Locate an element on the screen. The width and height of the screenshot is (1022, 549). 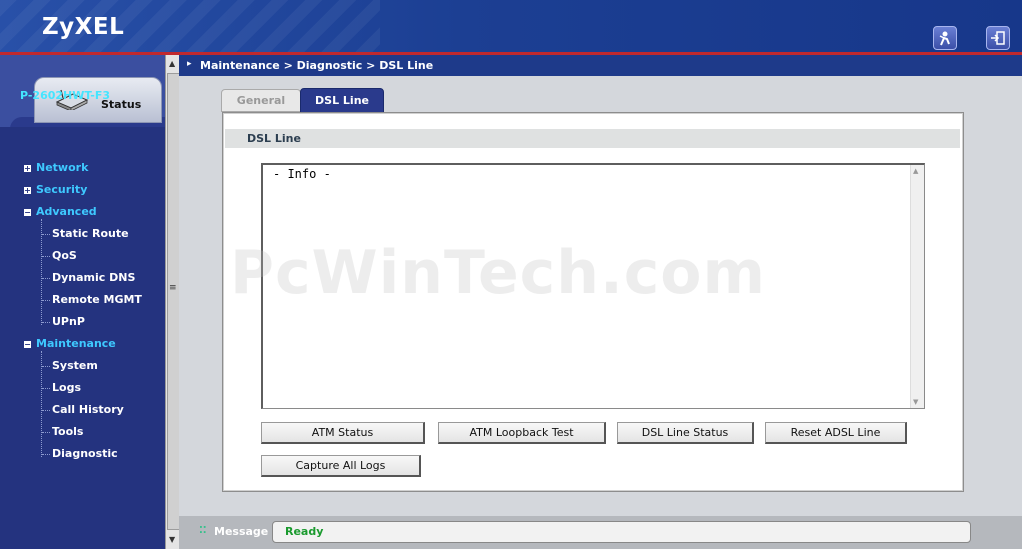
header-bar: ZyXEL is located at coordinates (511, 26).